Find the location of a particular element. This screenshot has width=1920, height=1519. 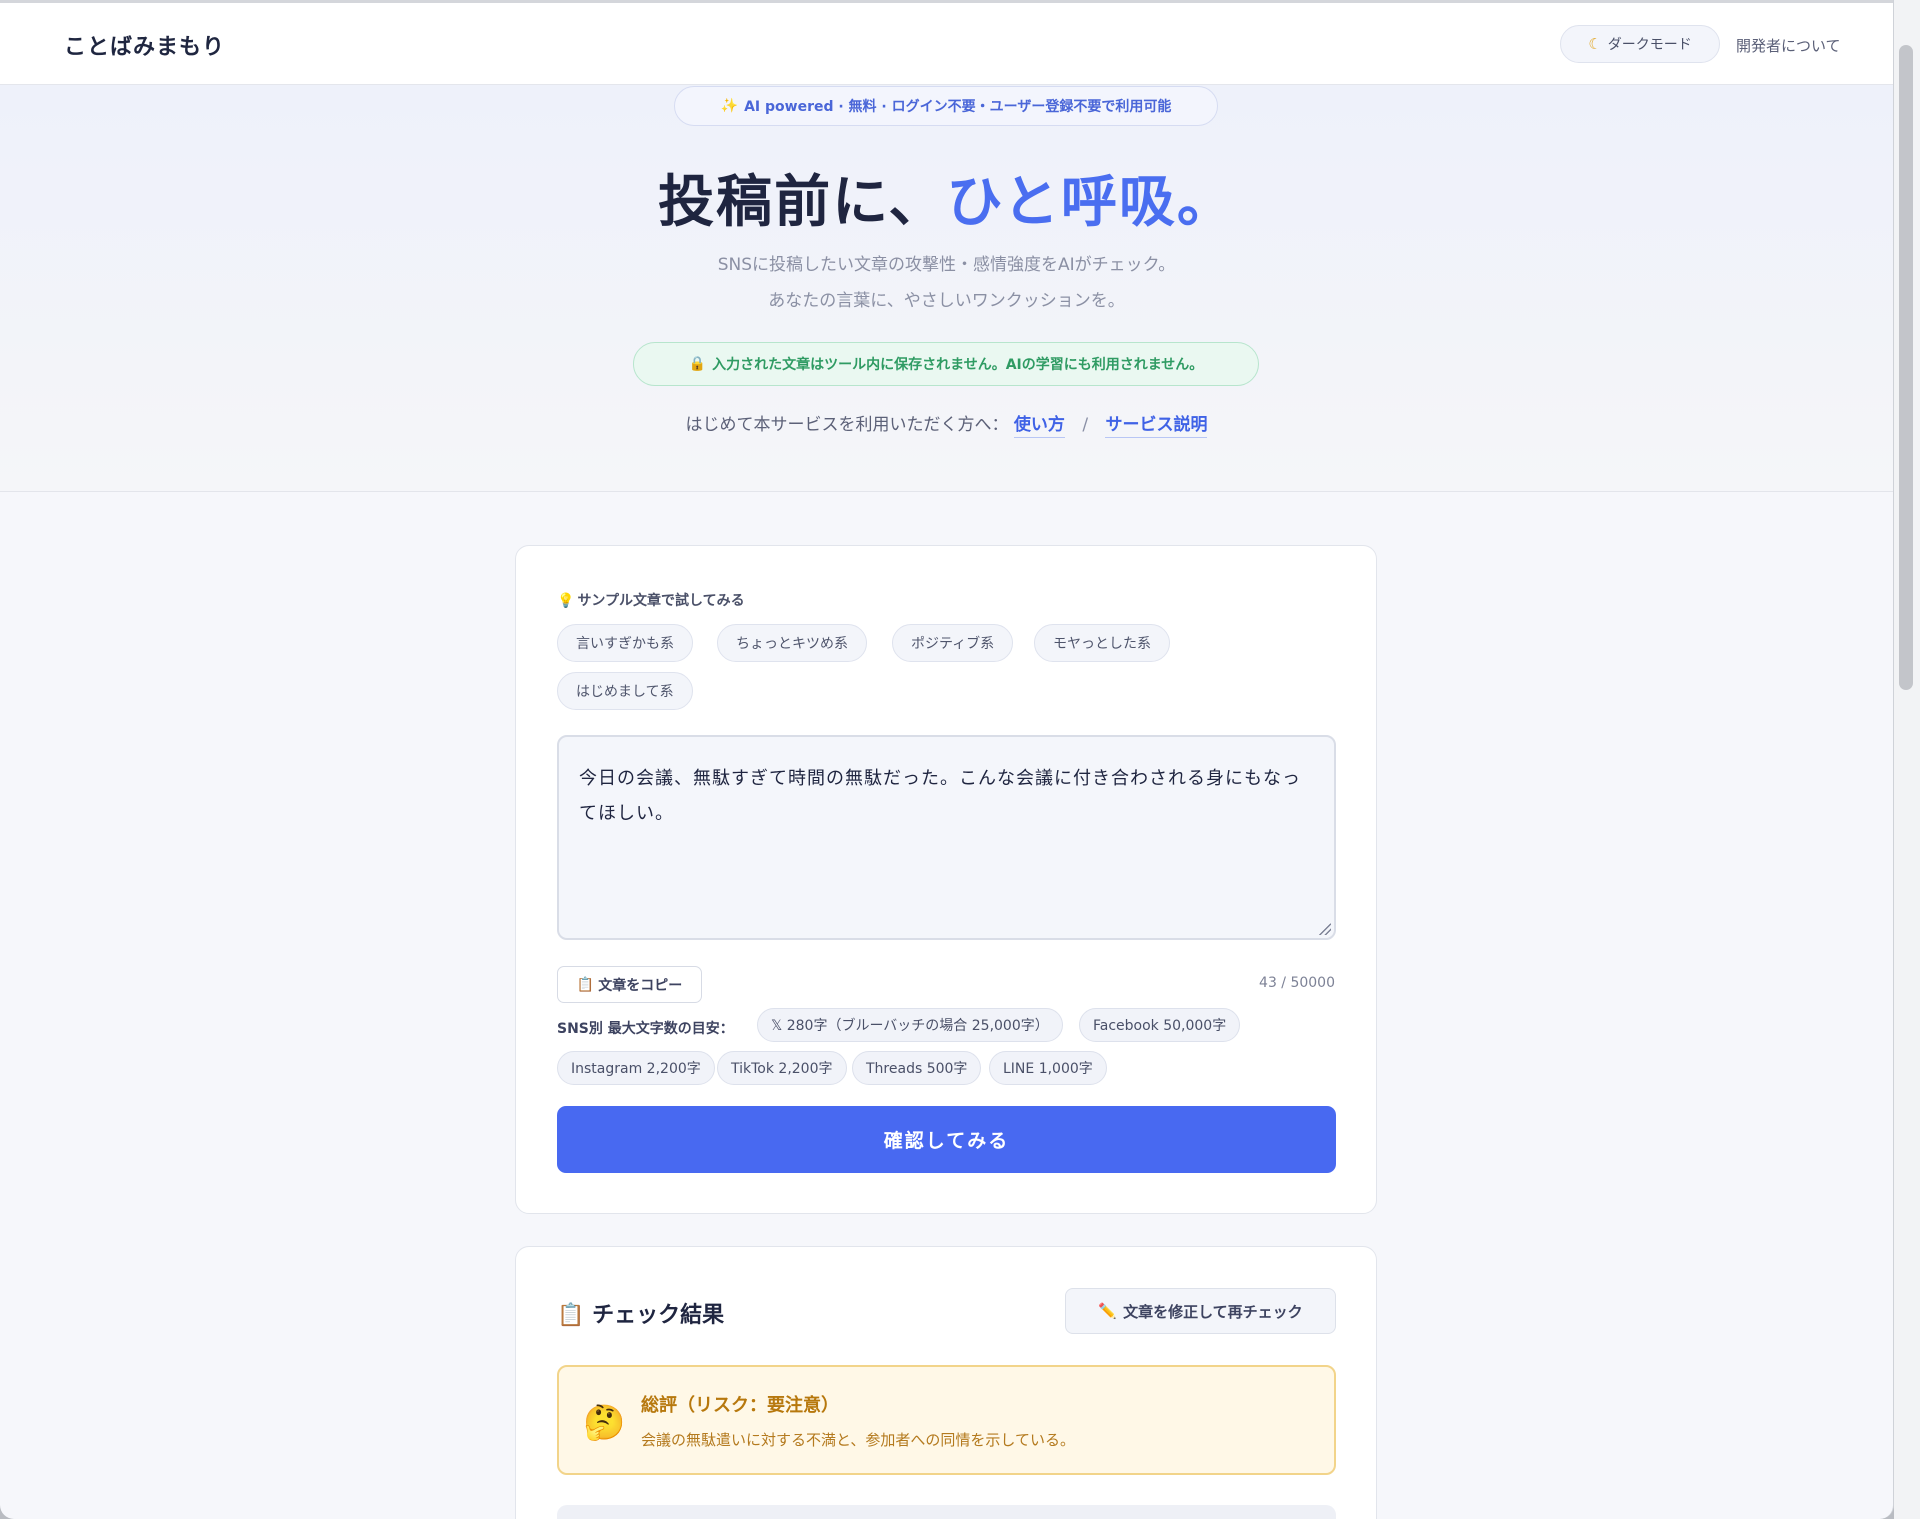

sample-chip-iisugi: 言いすぎかも系 is located at coordinates (625, 643).